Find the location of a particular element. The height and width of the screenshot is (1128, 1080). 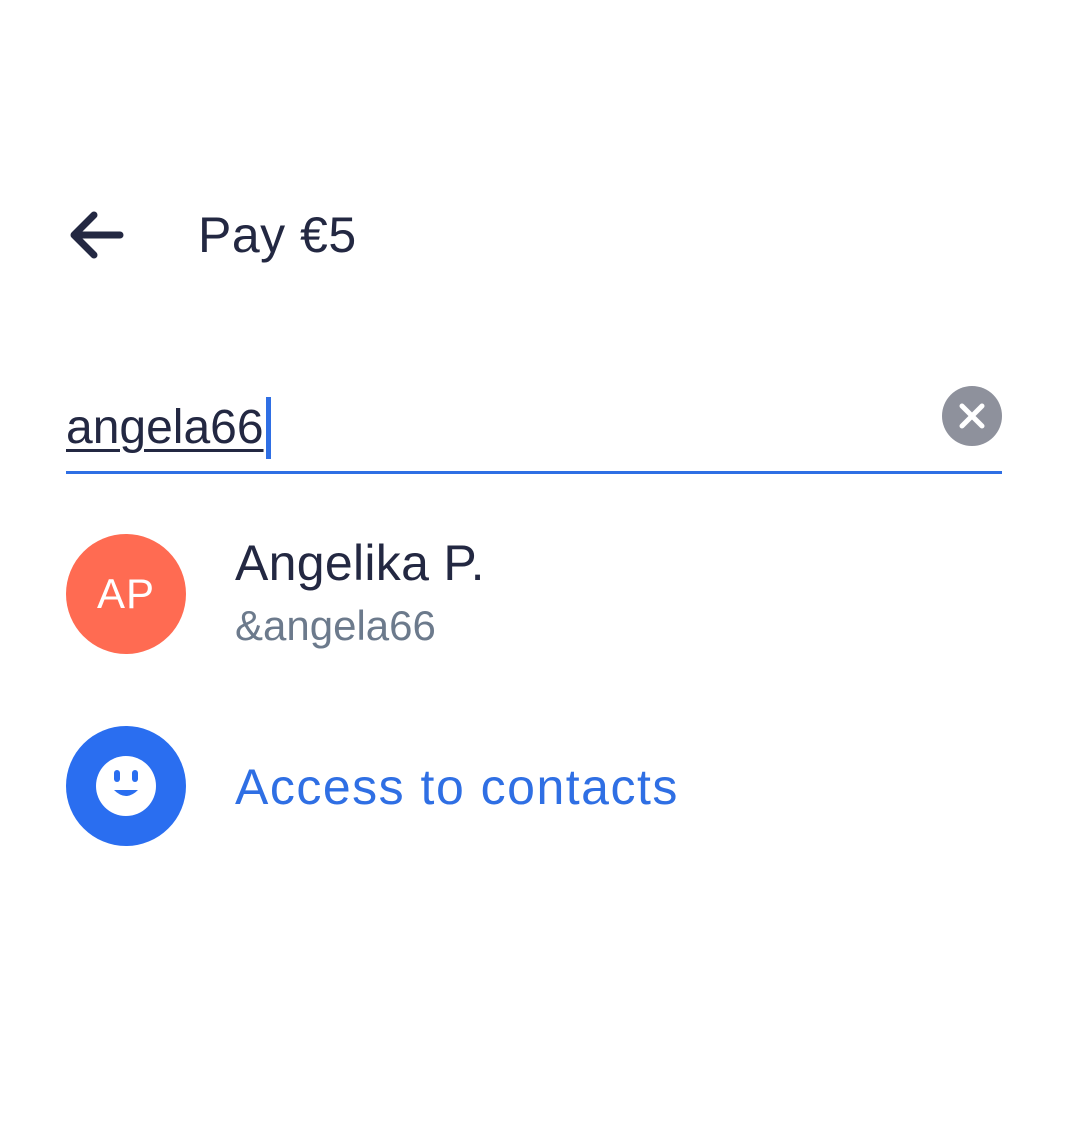

close-icon is located at coordinates (972, 416).